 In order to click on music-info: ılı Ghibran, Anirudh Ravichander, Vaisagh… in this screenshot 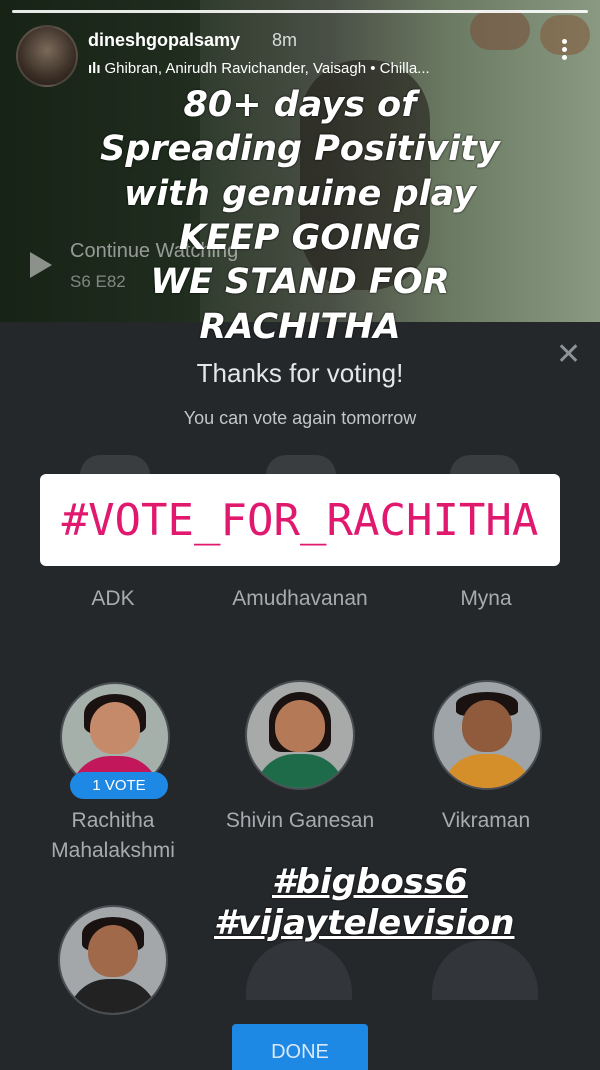, I will do `click(259, 68)`.